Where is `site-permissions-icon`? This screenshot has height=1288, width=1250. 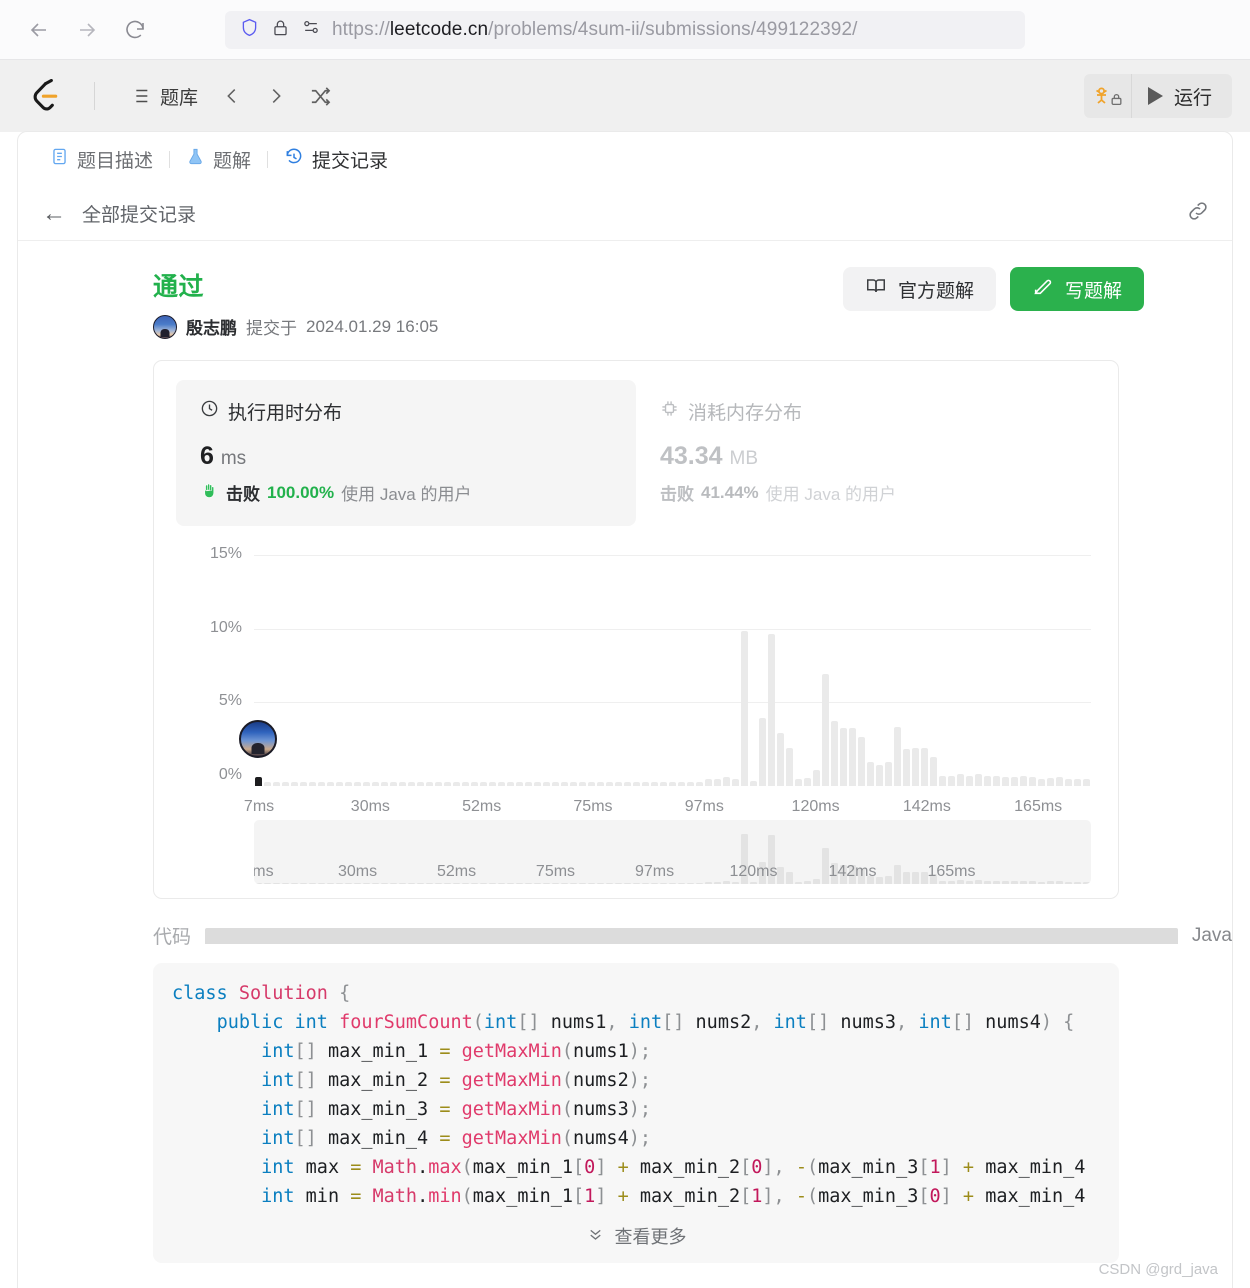
site-permissions-icon is located at coordinates (311, 29).